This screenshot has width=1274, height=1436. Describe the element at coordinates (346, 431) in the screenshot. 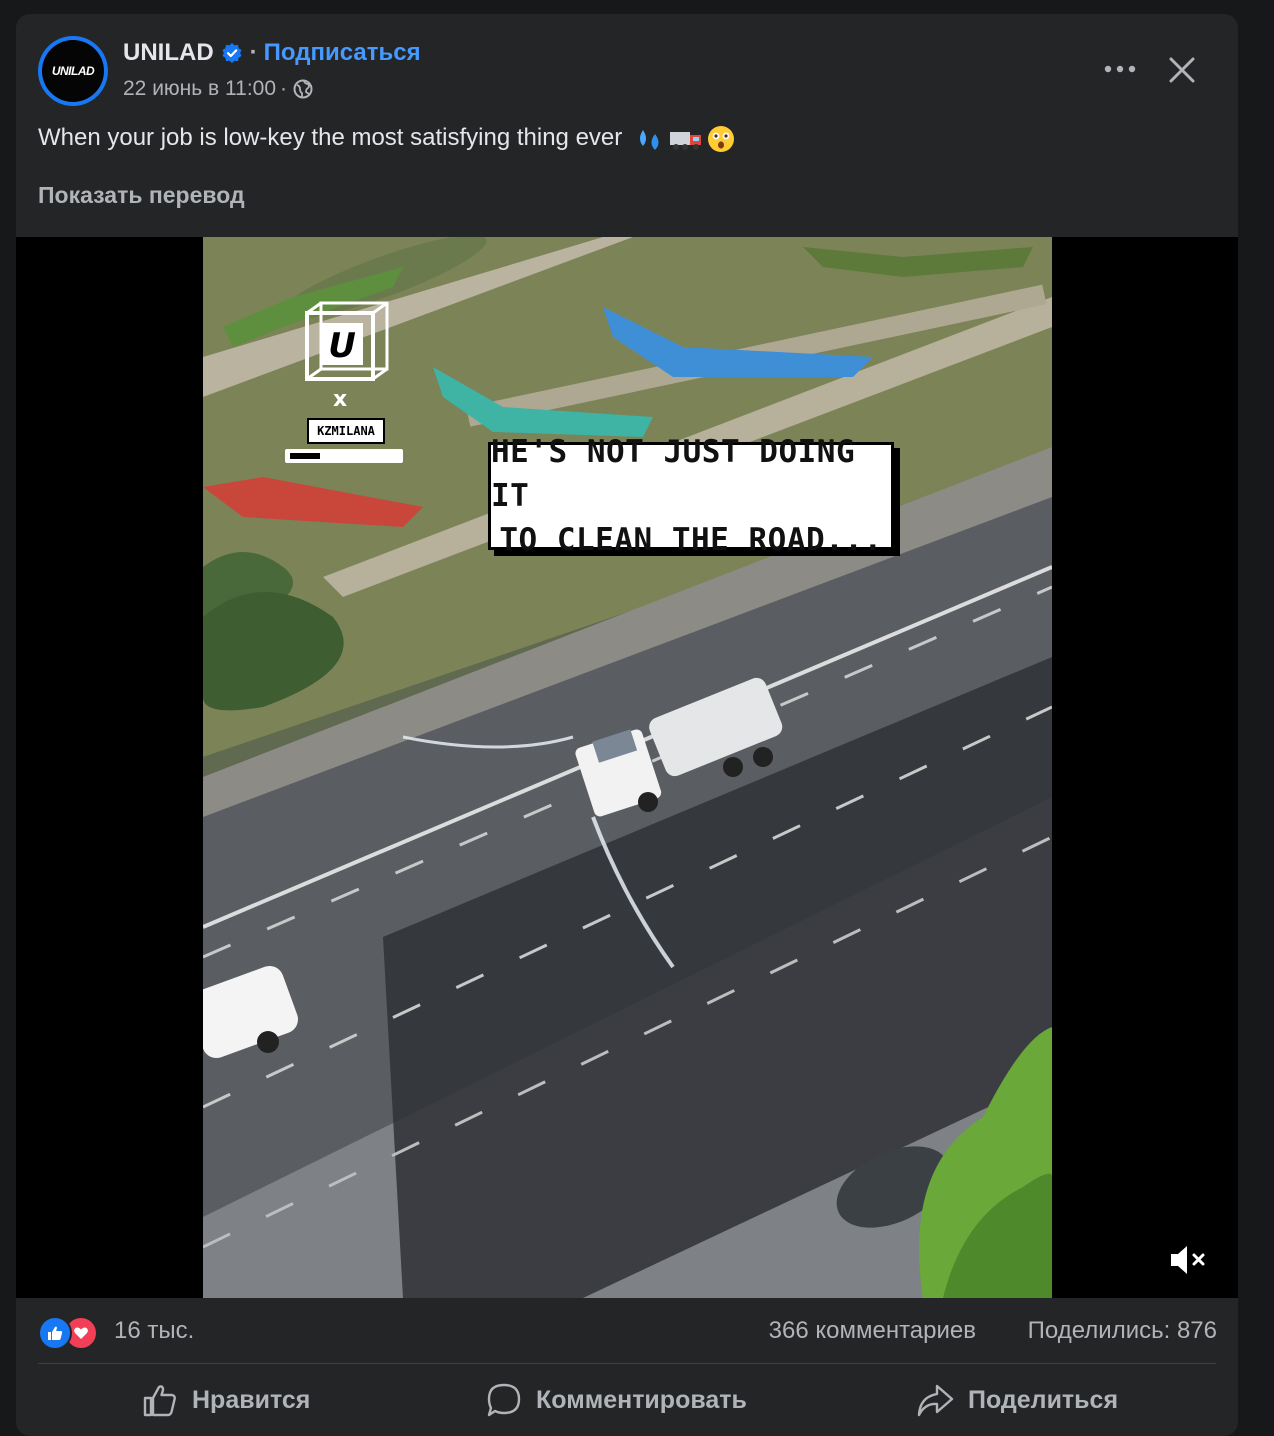

I see `watermark-label: KZMILANA` at that location.